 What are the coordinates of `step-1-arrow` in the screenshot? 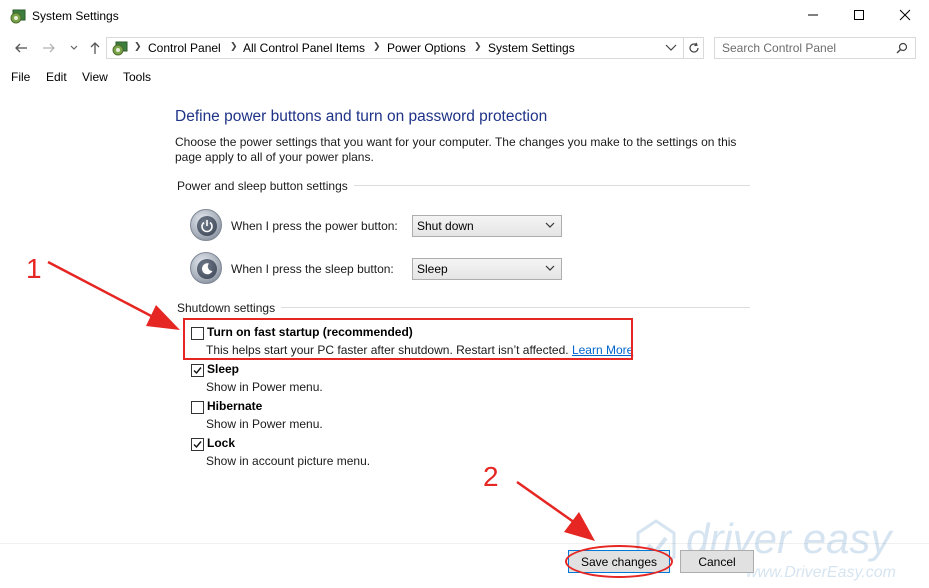 It's located at (101, 290).